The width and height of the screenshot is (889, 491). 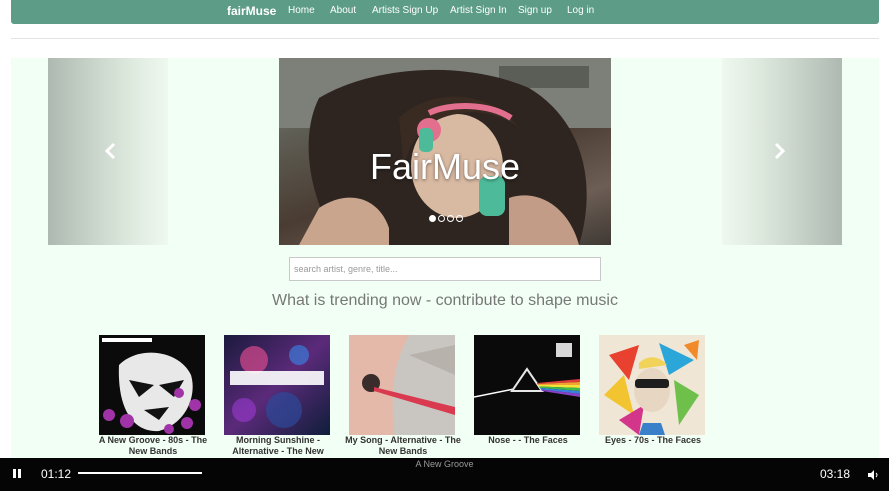 What do you see at coordinates (17, 474) in the screenshot?
I see `pause-icon` at bounding box center [17, 474].